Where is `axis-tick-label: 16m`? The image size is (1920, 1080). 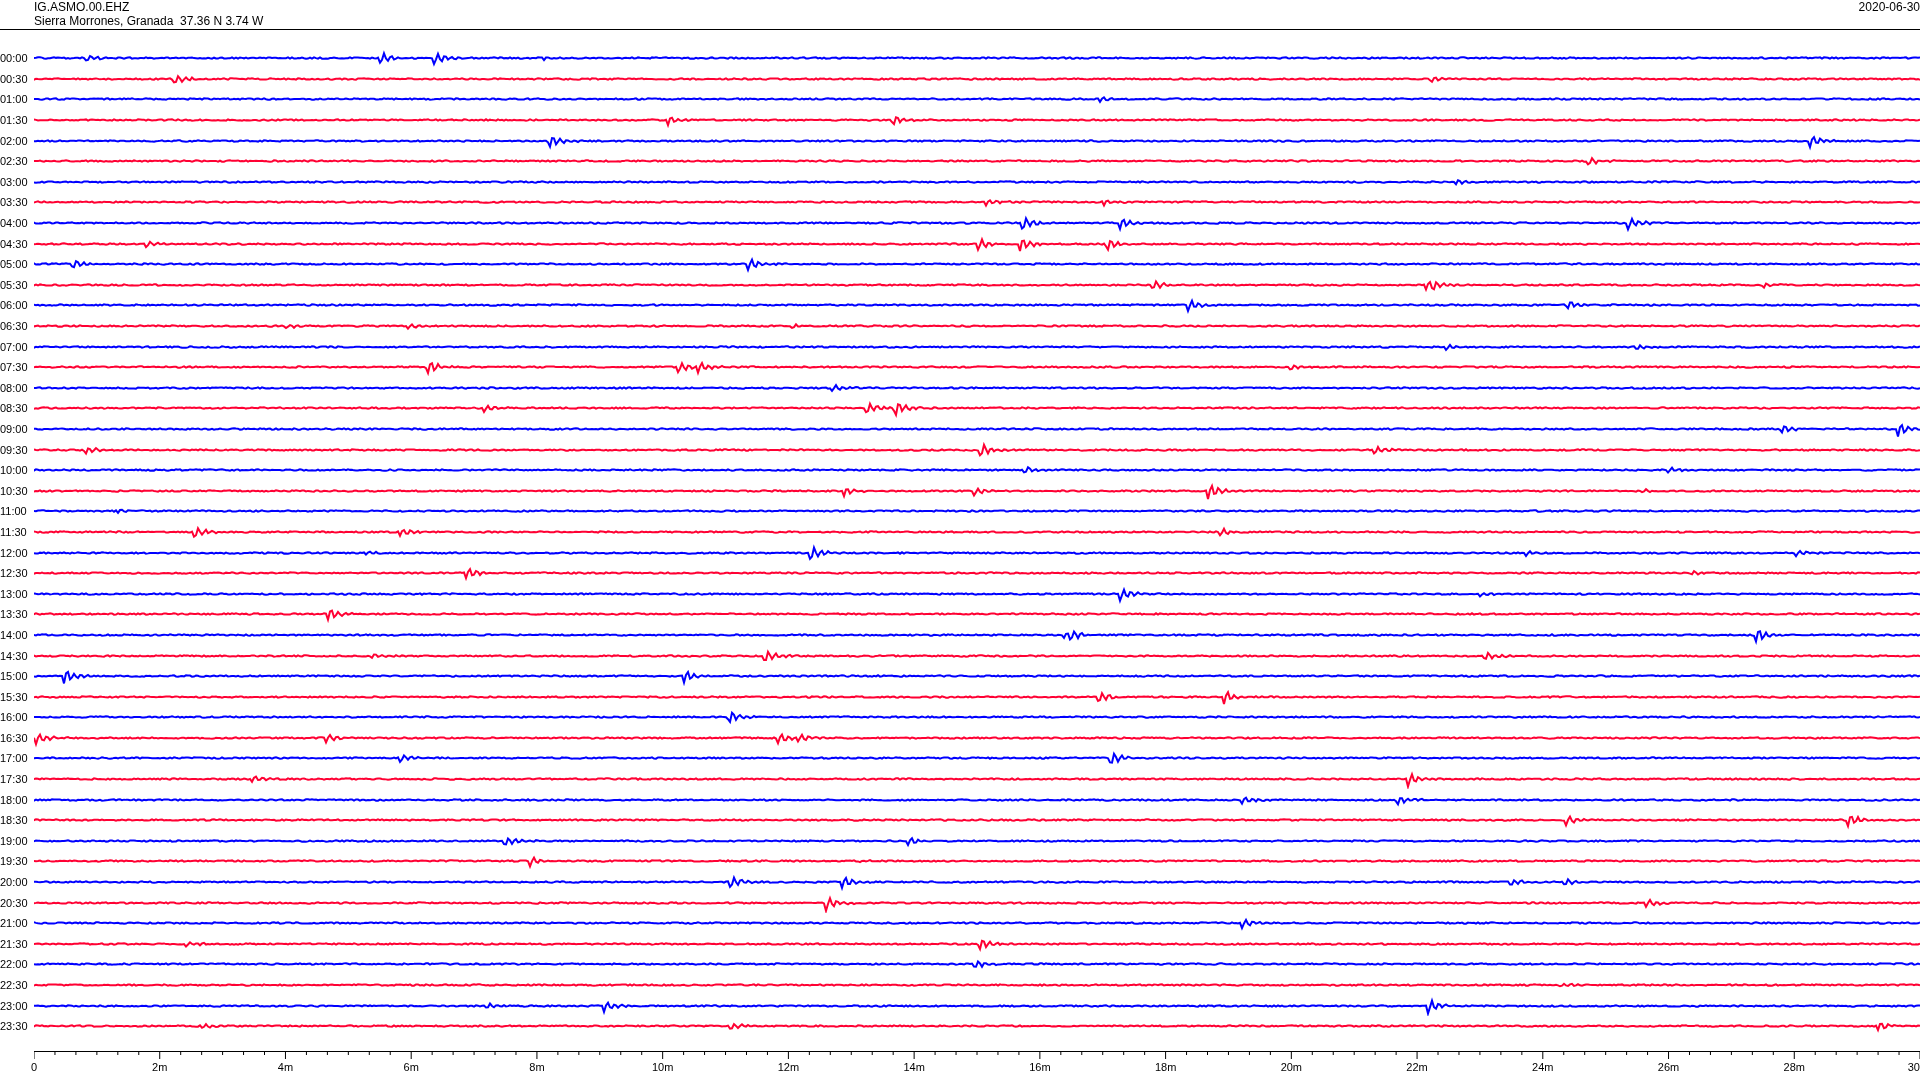
axis-tick-label: 16m is located at coordinates (1040, 1067).